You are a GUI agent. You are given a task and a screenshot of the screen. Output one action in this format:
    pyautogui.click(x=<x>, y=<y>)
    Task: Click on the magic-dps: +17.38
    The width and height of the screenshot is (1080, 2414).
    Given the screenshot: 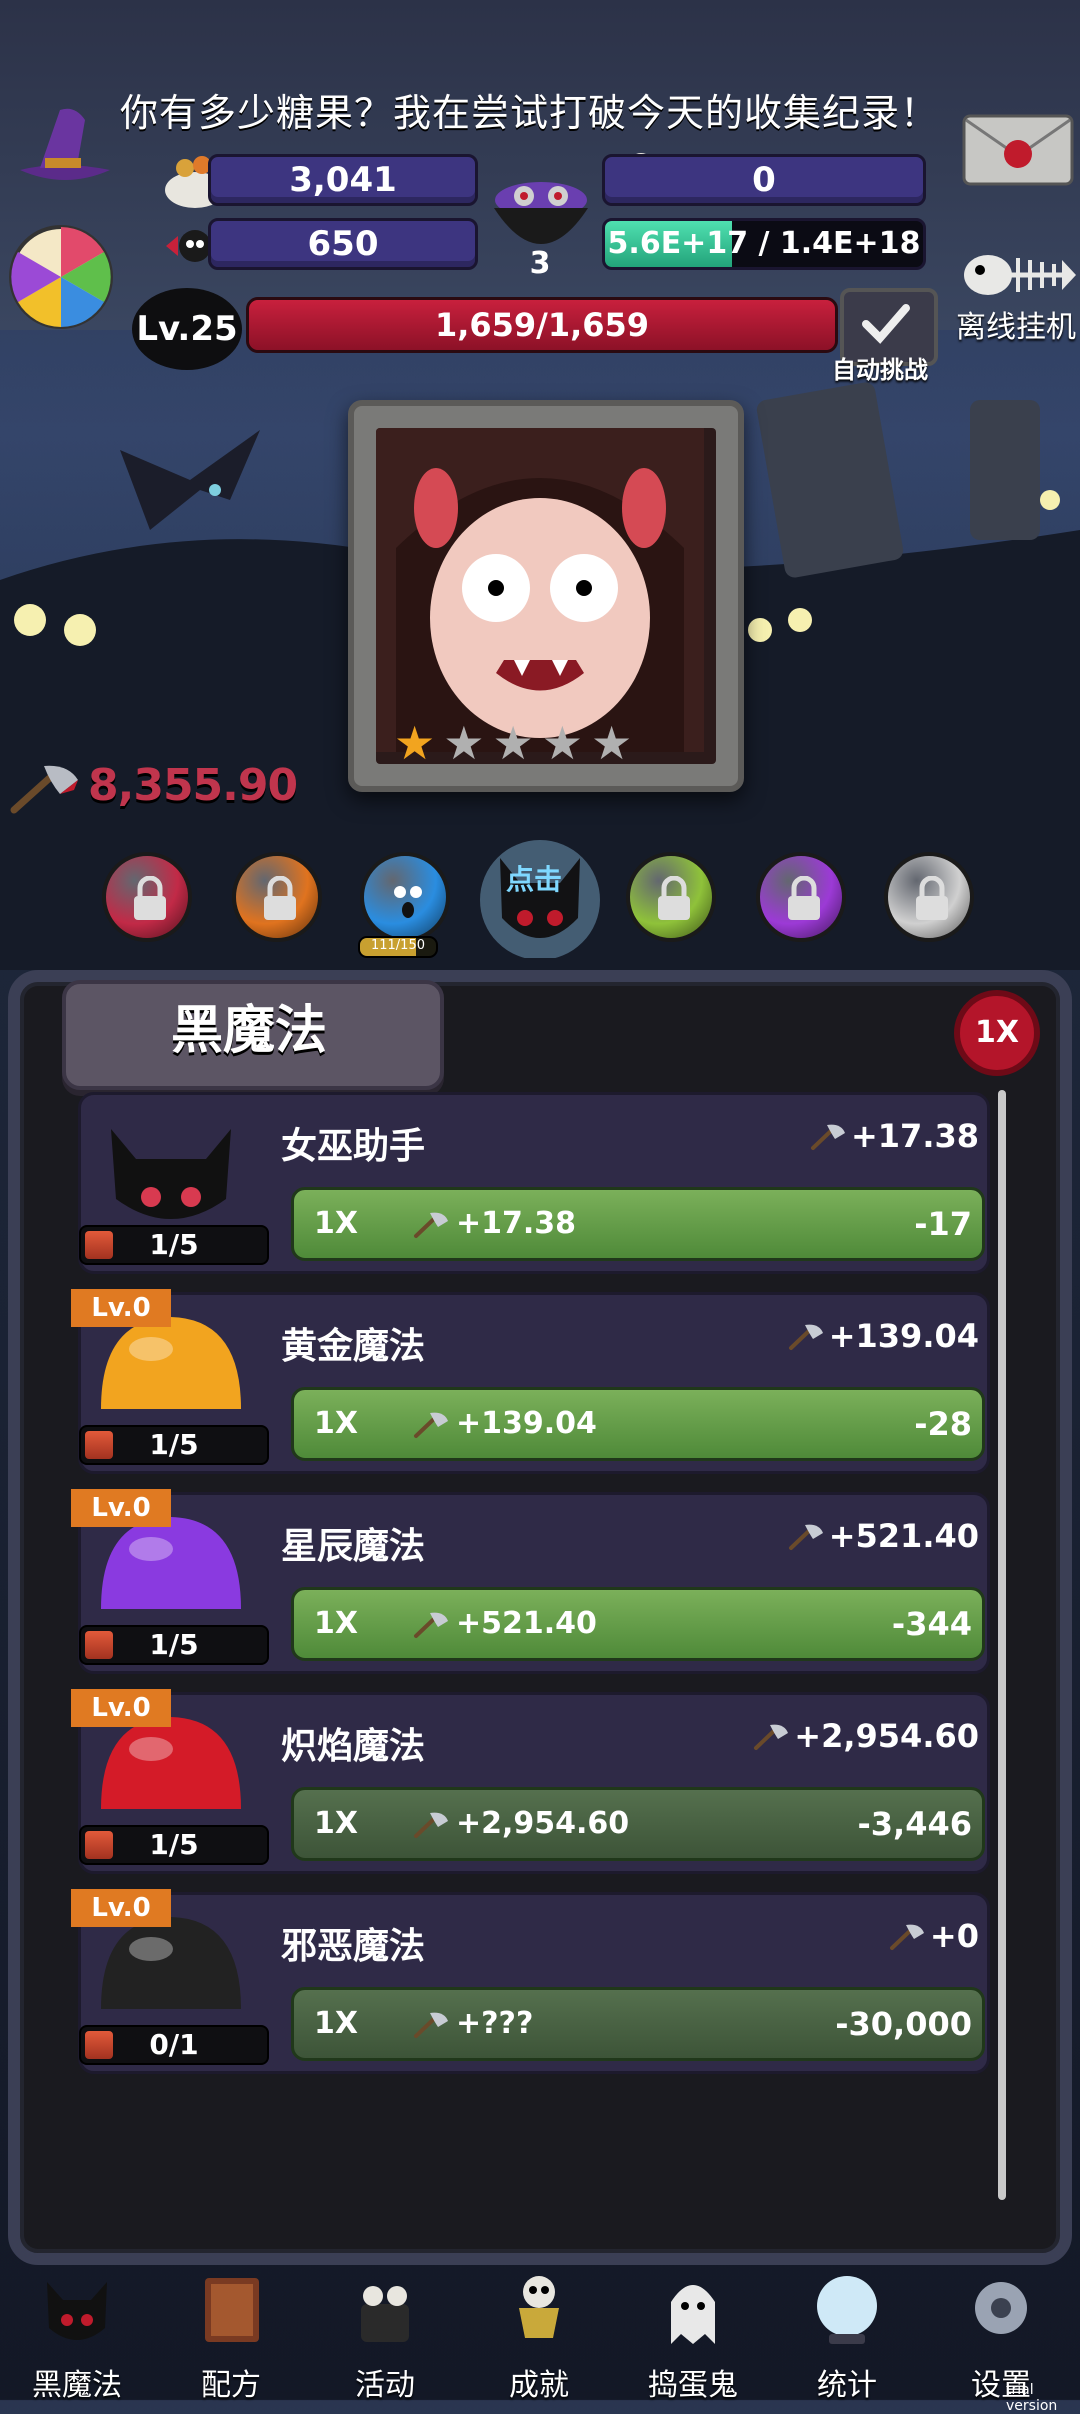 What is the action you would take?
    pyautogui.click(x=894, y=1136)
    